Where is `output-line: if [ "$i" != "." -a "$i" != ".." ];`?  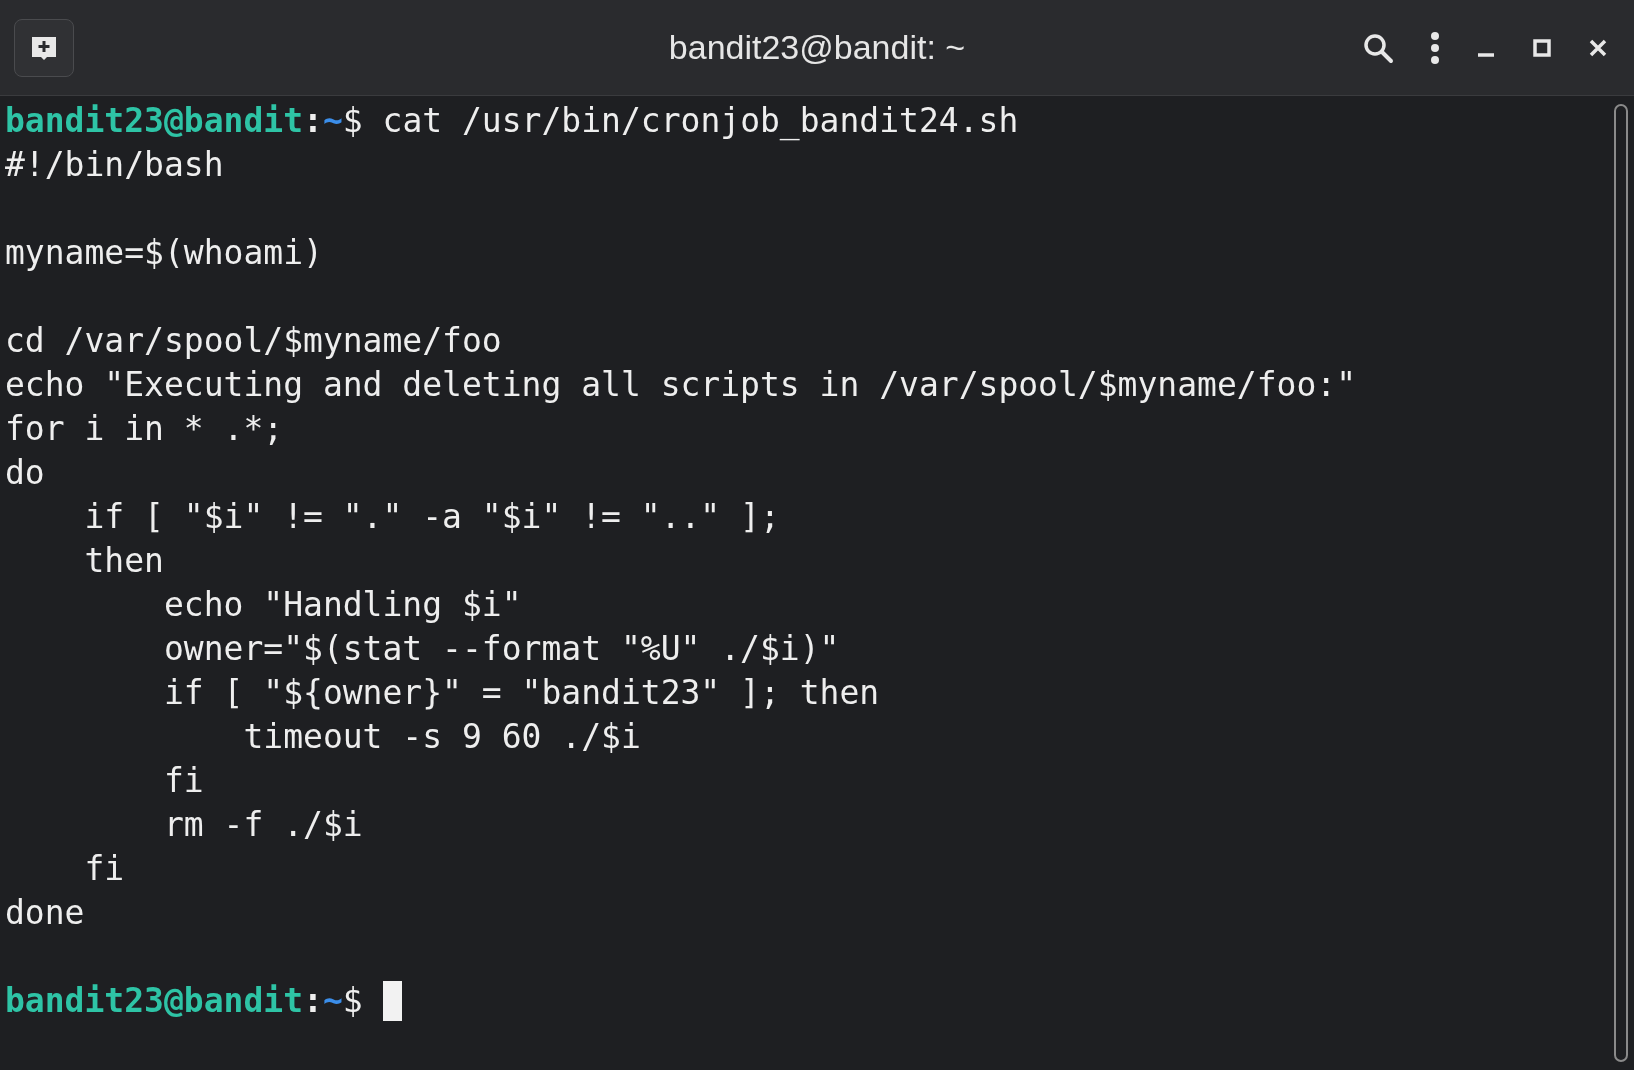 output-line: if [ "$i" != "." -a "$i" != ".." ]; is located at coordinates (431, 517).